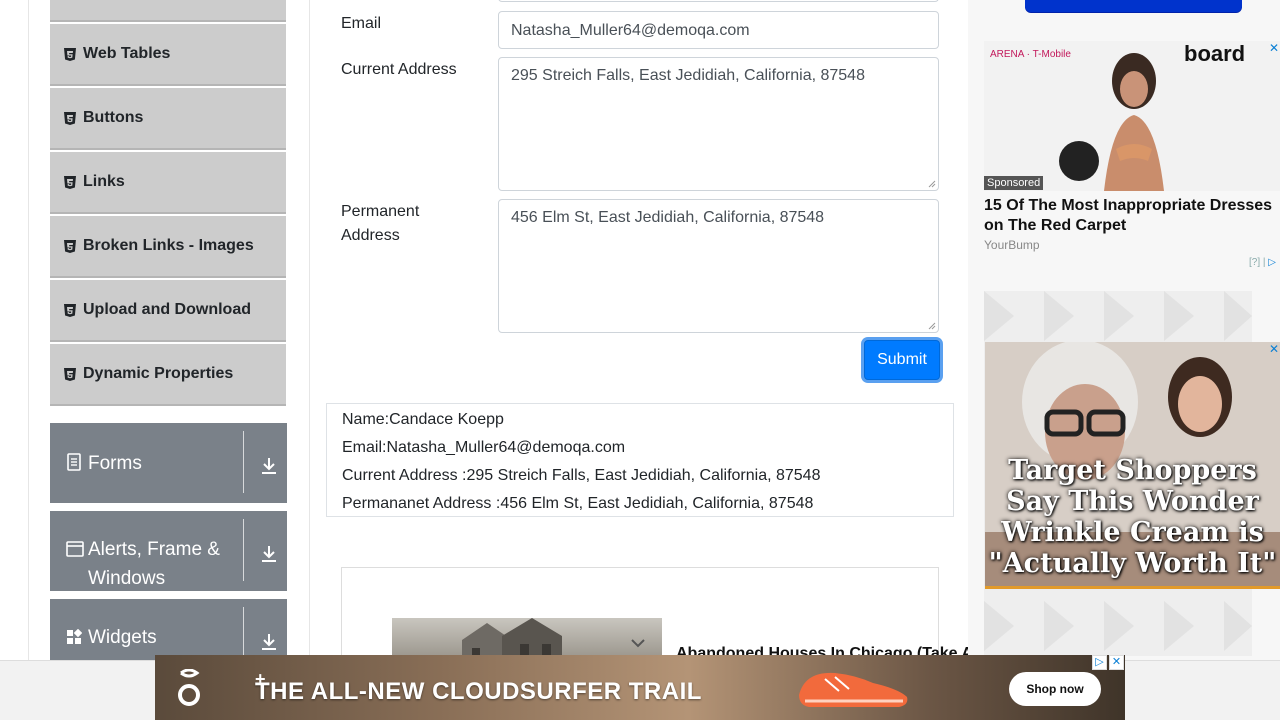 This screenshot has width=1280, height=720. Describe the element at coordinates (154, 564) in the screenshot. I see `group-label: Alerts, Frame & Windows` at that location.